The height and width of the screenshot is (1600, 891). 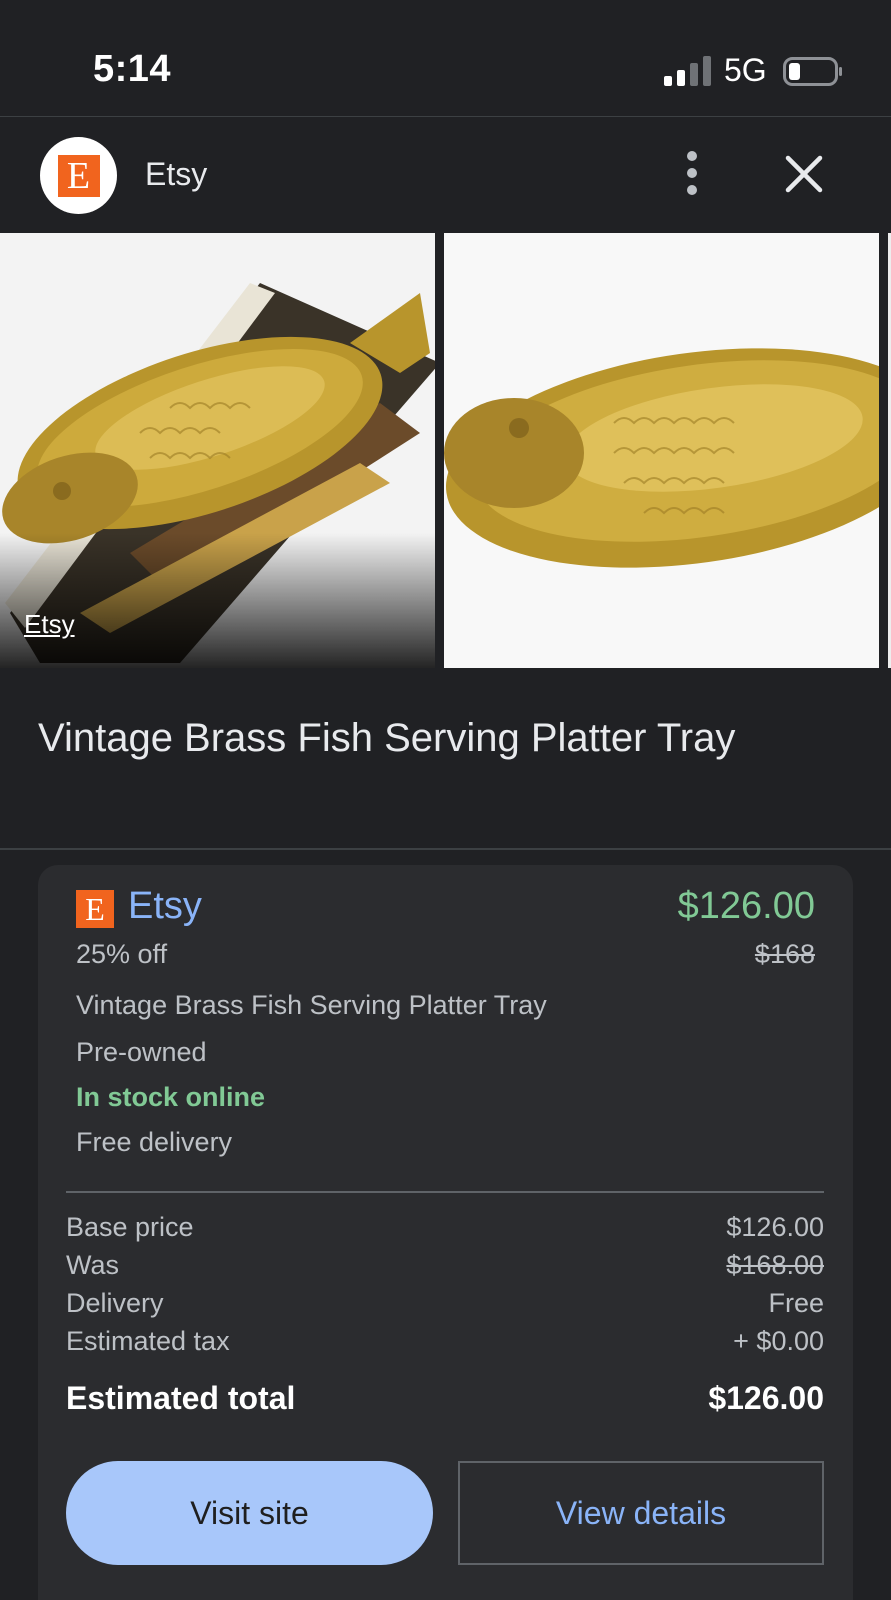 What do you see at coordinates (445, 1269) in the screenshot?
I see `breakdown-row-was: Was $168.00` at bounding box center [445, 1269].